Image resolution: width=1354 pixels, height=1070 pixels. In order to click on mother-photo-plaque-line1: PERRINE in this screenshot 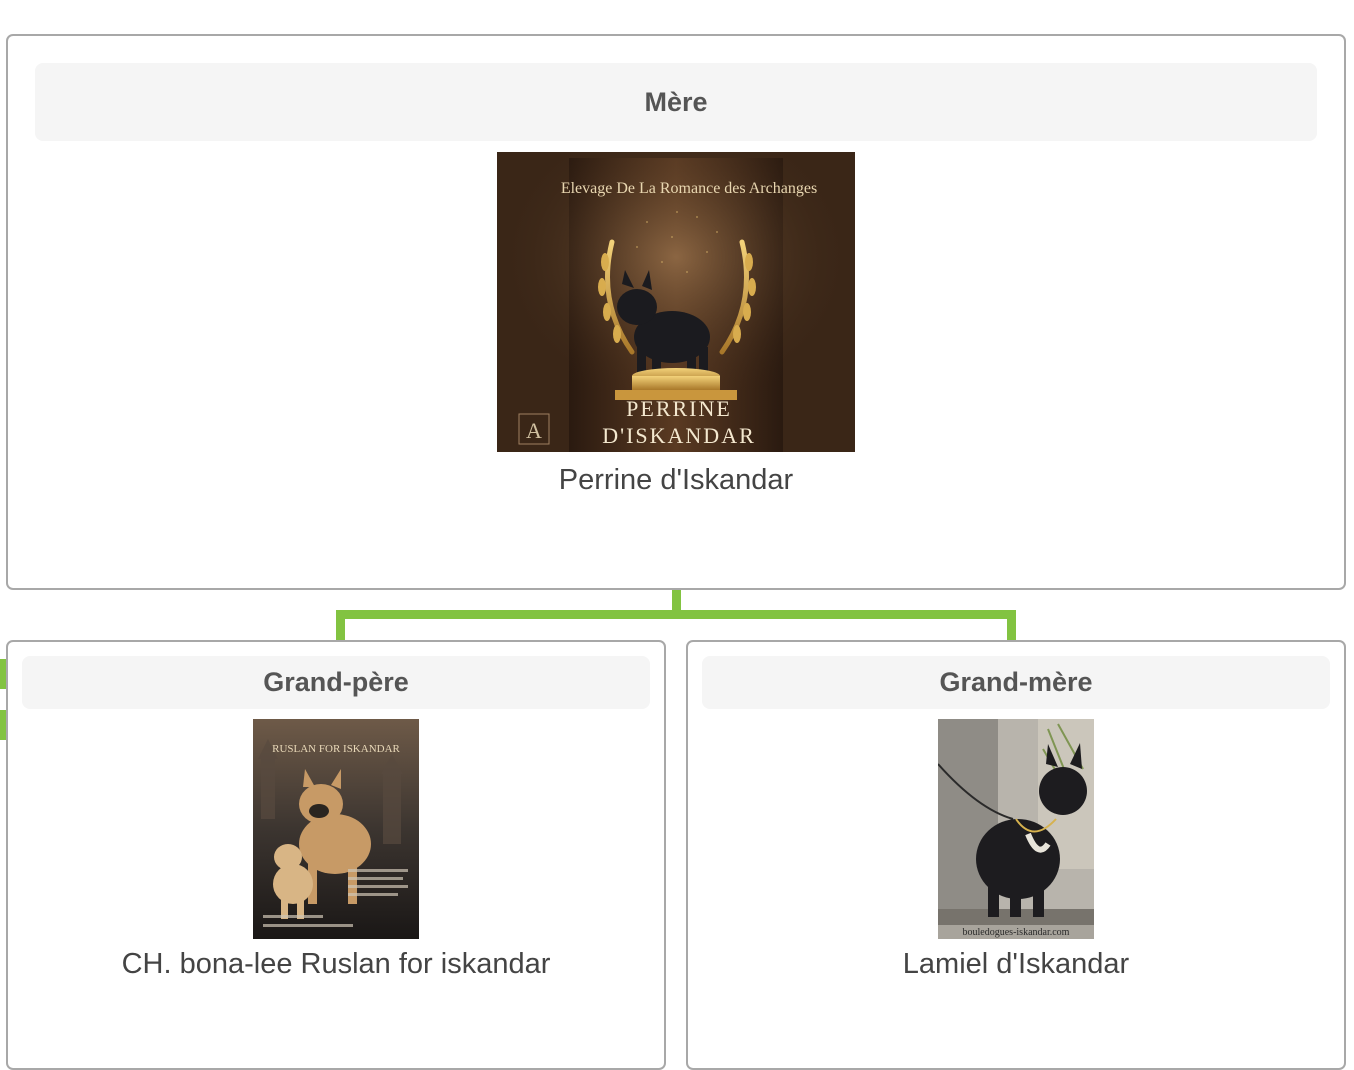, I will do `click(679, 408)`.